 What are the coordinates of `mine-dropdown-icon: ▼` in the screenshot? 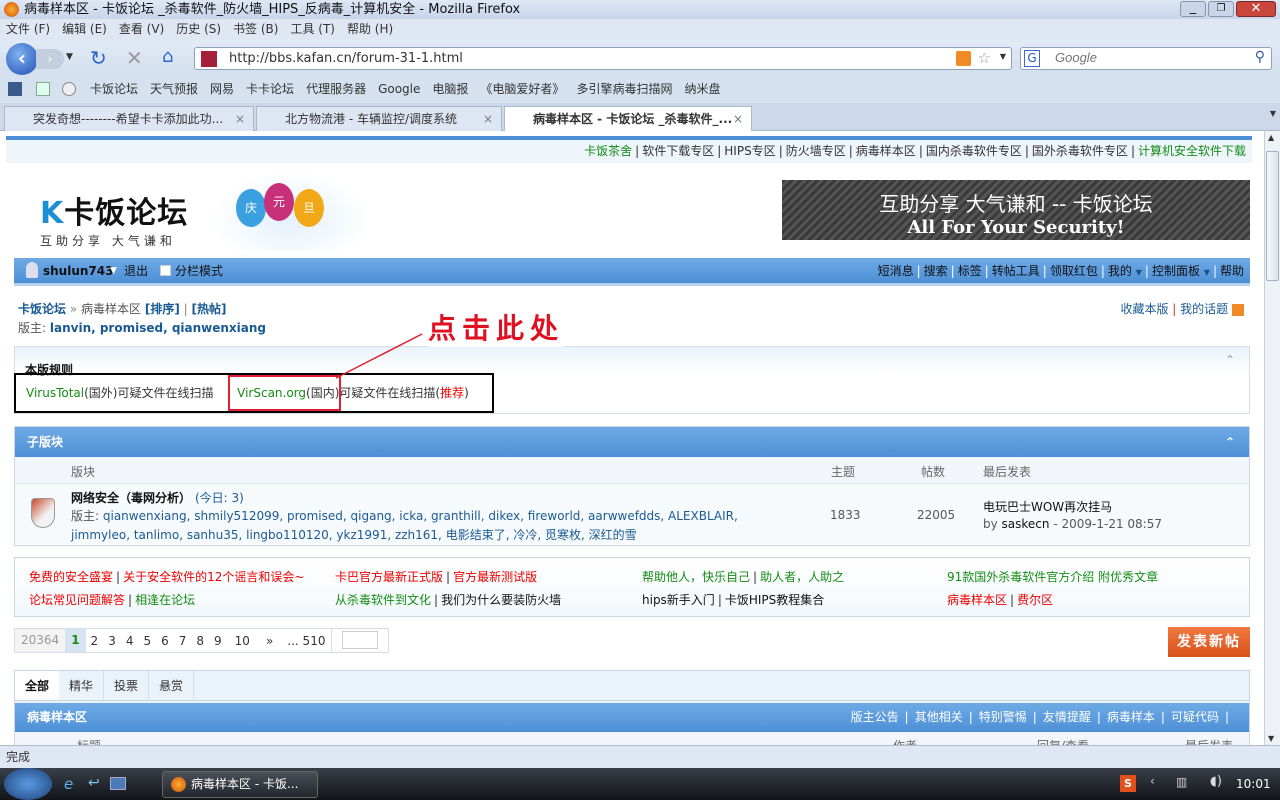 It's located at (1139, 272).